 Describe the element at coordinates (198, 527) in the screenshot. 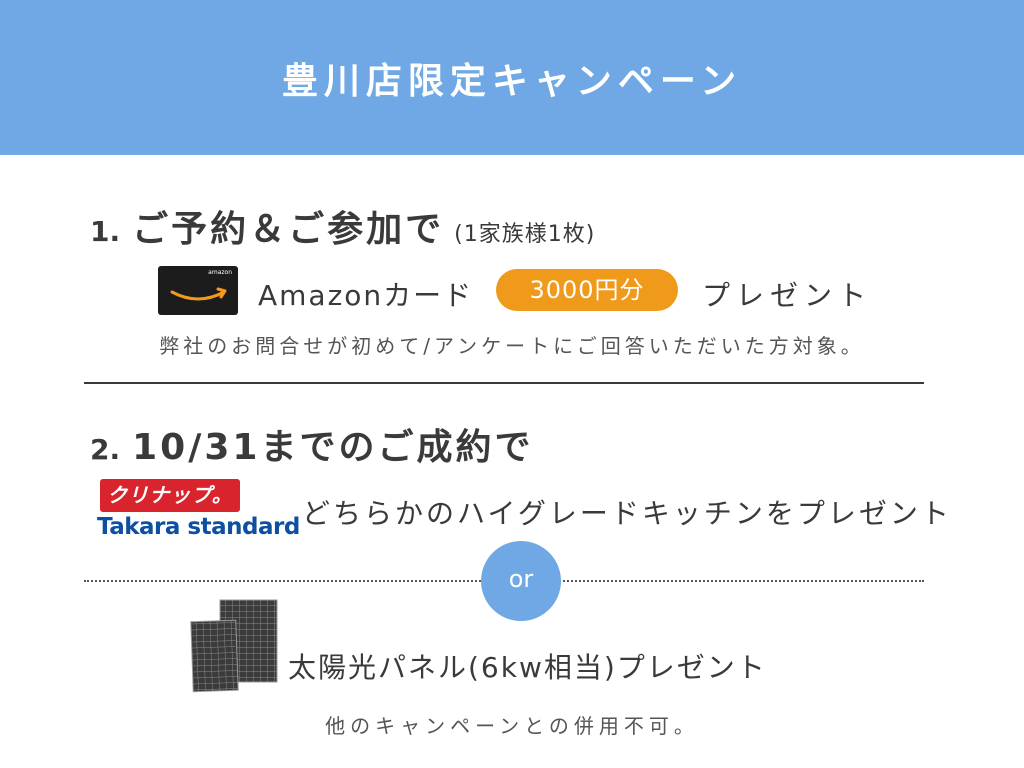

I see `takara-standard-logo: Takara standard` at that location.